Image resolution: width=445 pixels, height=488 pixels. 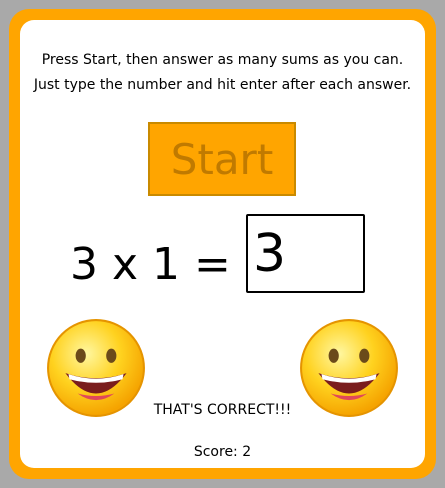 I want to click on equals-sign: =, so click(x=212, y=264).